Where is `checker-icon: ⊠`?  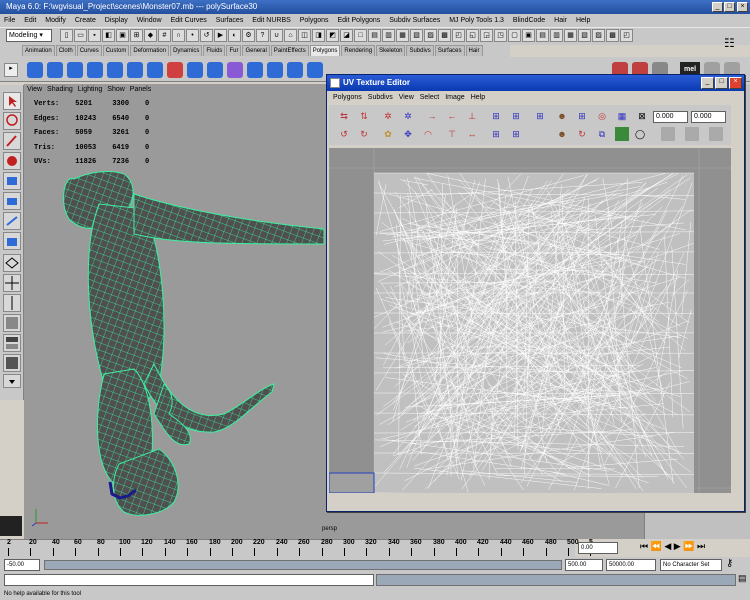
checker-icon: ⊠ is located at coordinates (642, 116).